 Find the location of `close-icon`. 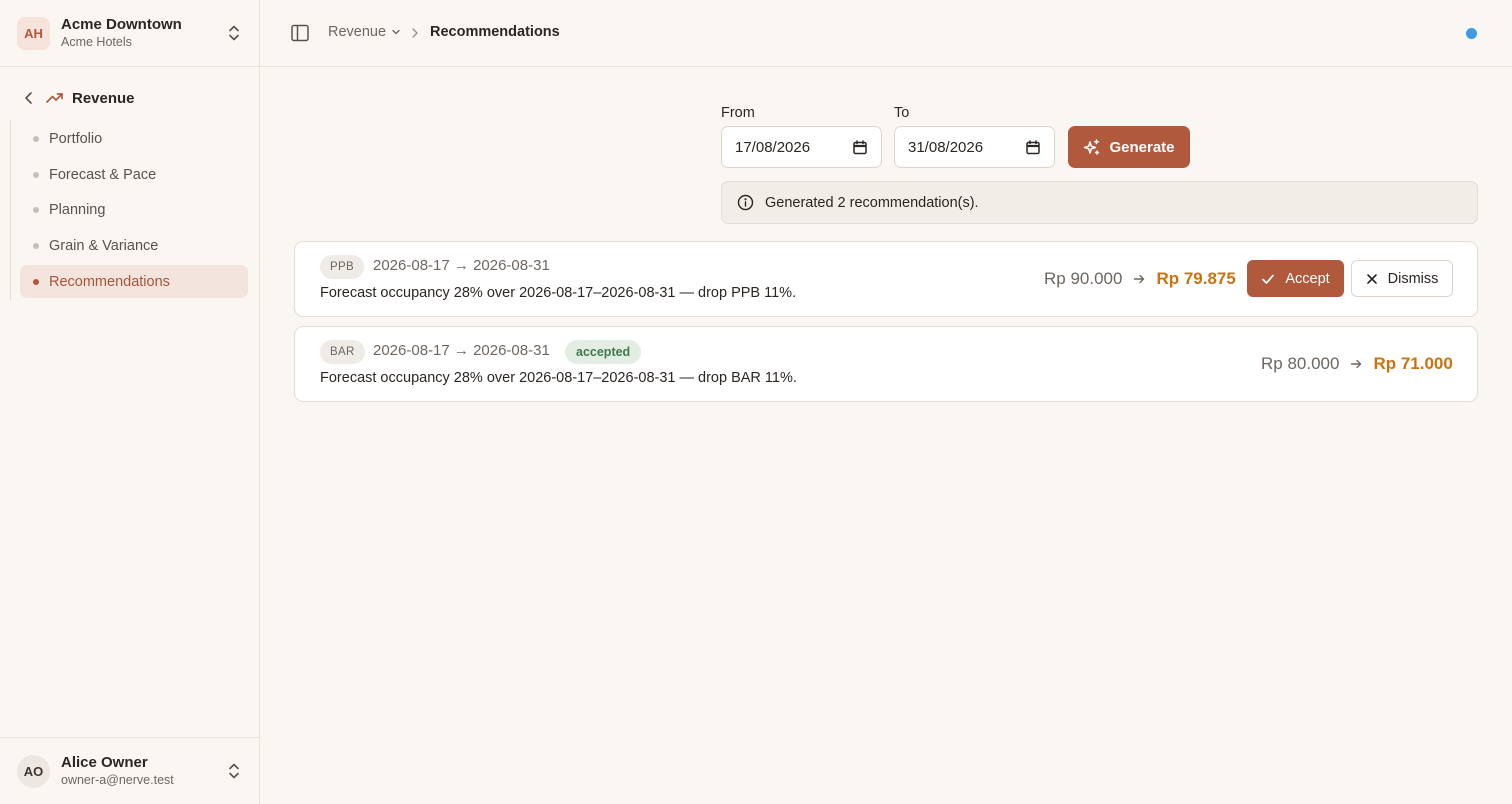

close-icon is located at coordinates (1371, 278).